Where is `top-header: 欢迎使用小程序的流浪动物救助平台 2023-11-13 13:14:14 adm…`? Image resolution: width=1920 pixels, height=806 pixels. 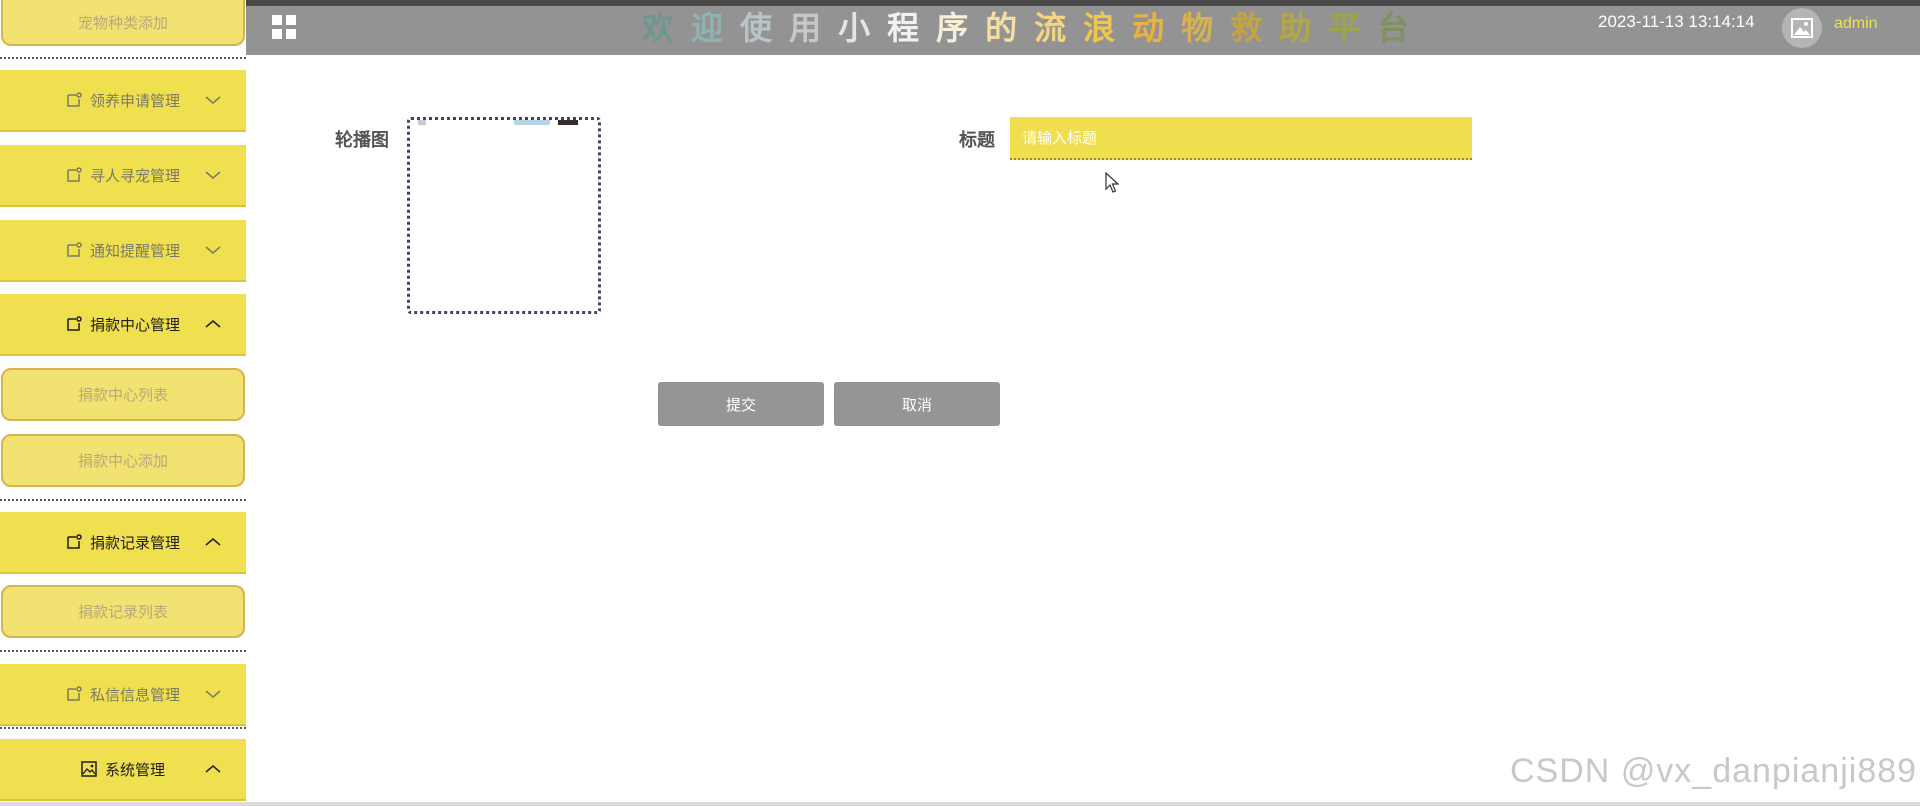 top-header: 欢迎使用小程序的流浪动物救助平台 2023-11-13 13:14:14 adm… is located at coordinates (1083, 27).